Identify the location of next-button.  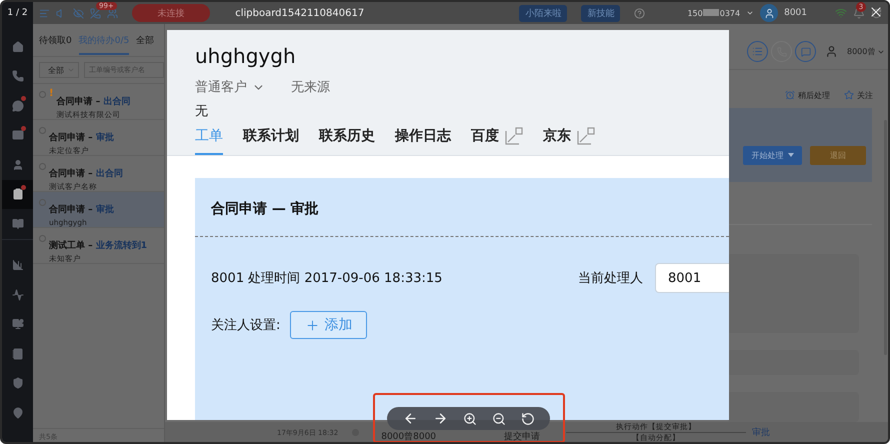
(440, 418).